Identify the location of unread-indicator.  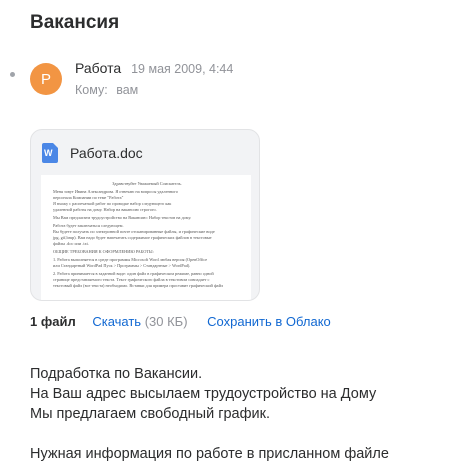
(12, 74).